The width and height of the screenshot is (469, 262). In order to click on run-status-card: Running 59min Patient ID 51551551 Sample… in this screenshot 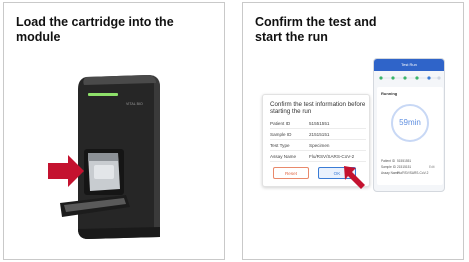, I will do `click(410, 136)`.